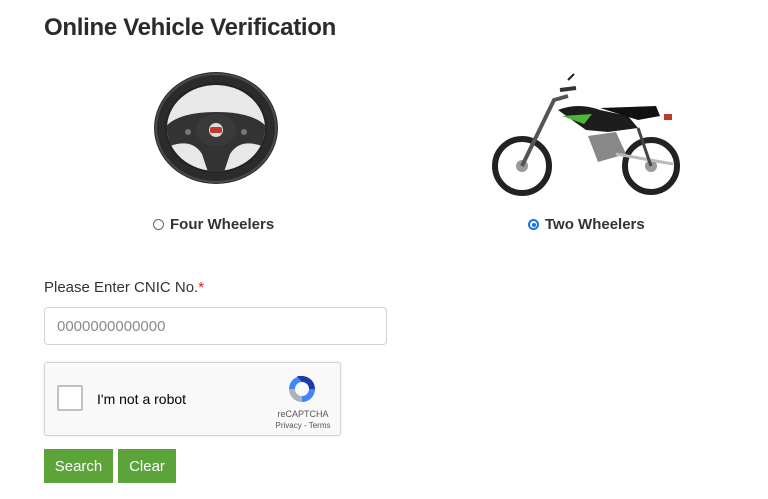  I want to click on cnic-label-text: Please Enter CNIC No., so click(121, 287).